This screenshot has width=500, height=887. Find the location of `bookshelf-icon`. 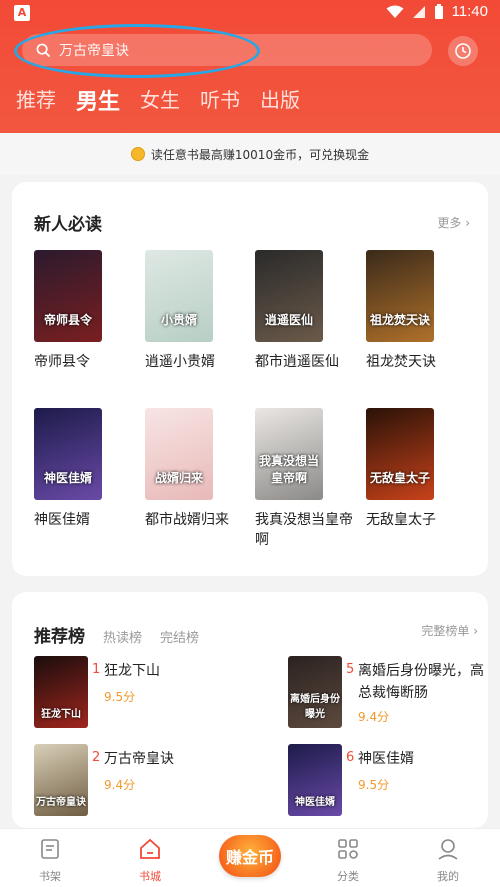

bookshelf-icon is located at coordinates (50, 849).